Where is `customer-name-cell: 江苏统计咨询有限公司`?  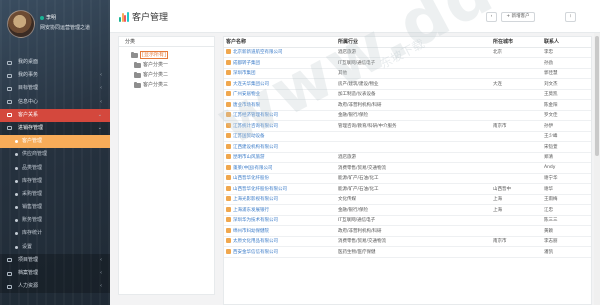
customer-name-cell: 江苏统计咨询有限公司 is located at coordinates (280, 126).